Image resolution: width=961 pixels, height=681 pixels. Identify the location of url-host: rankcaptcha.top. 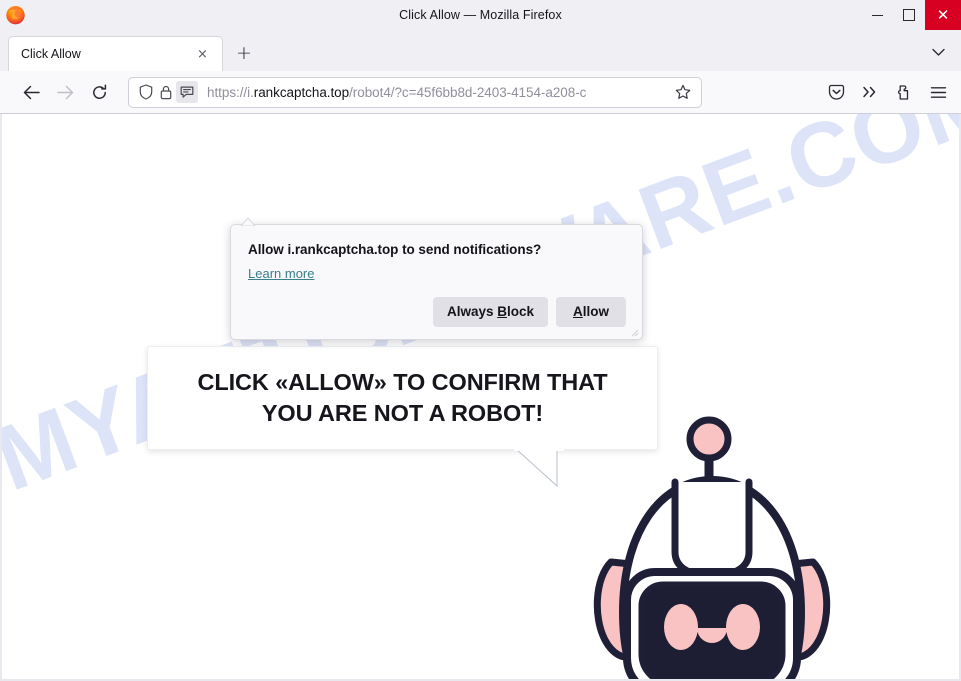
(301, 92).